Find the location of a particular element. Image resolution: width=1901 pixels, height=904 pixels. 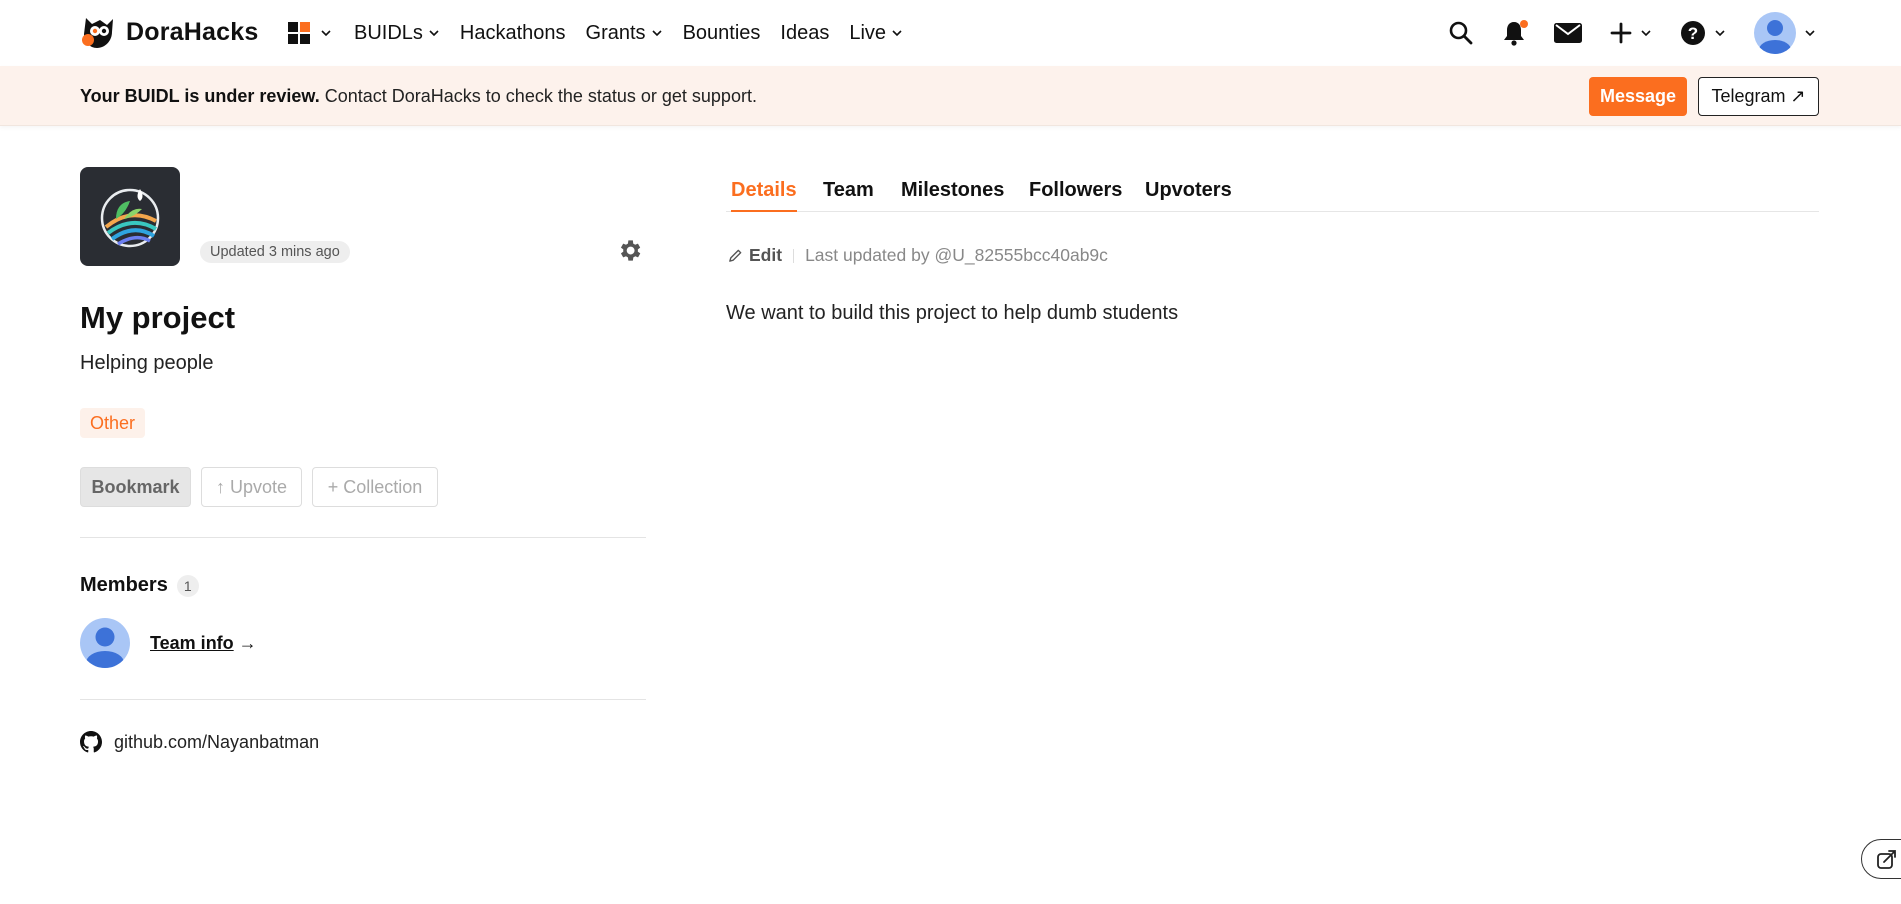

members-label: Members is located at coordinates (124, 585).